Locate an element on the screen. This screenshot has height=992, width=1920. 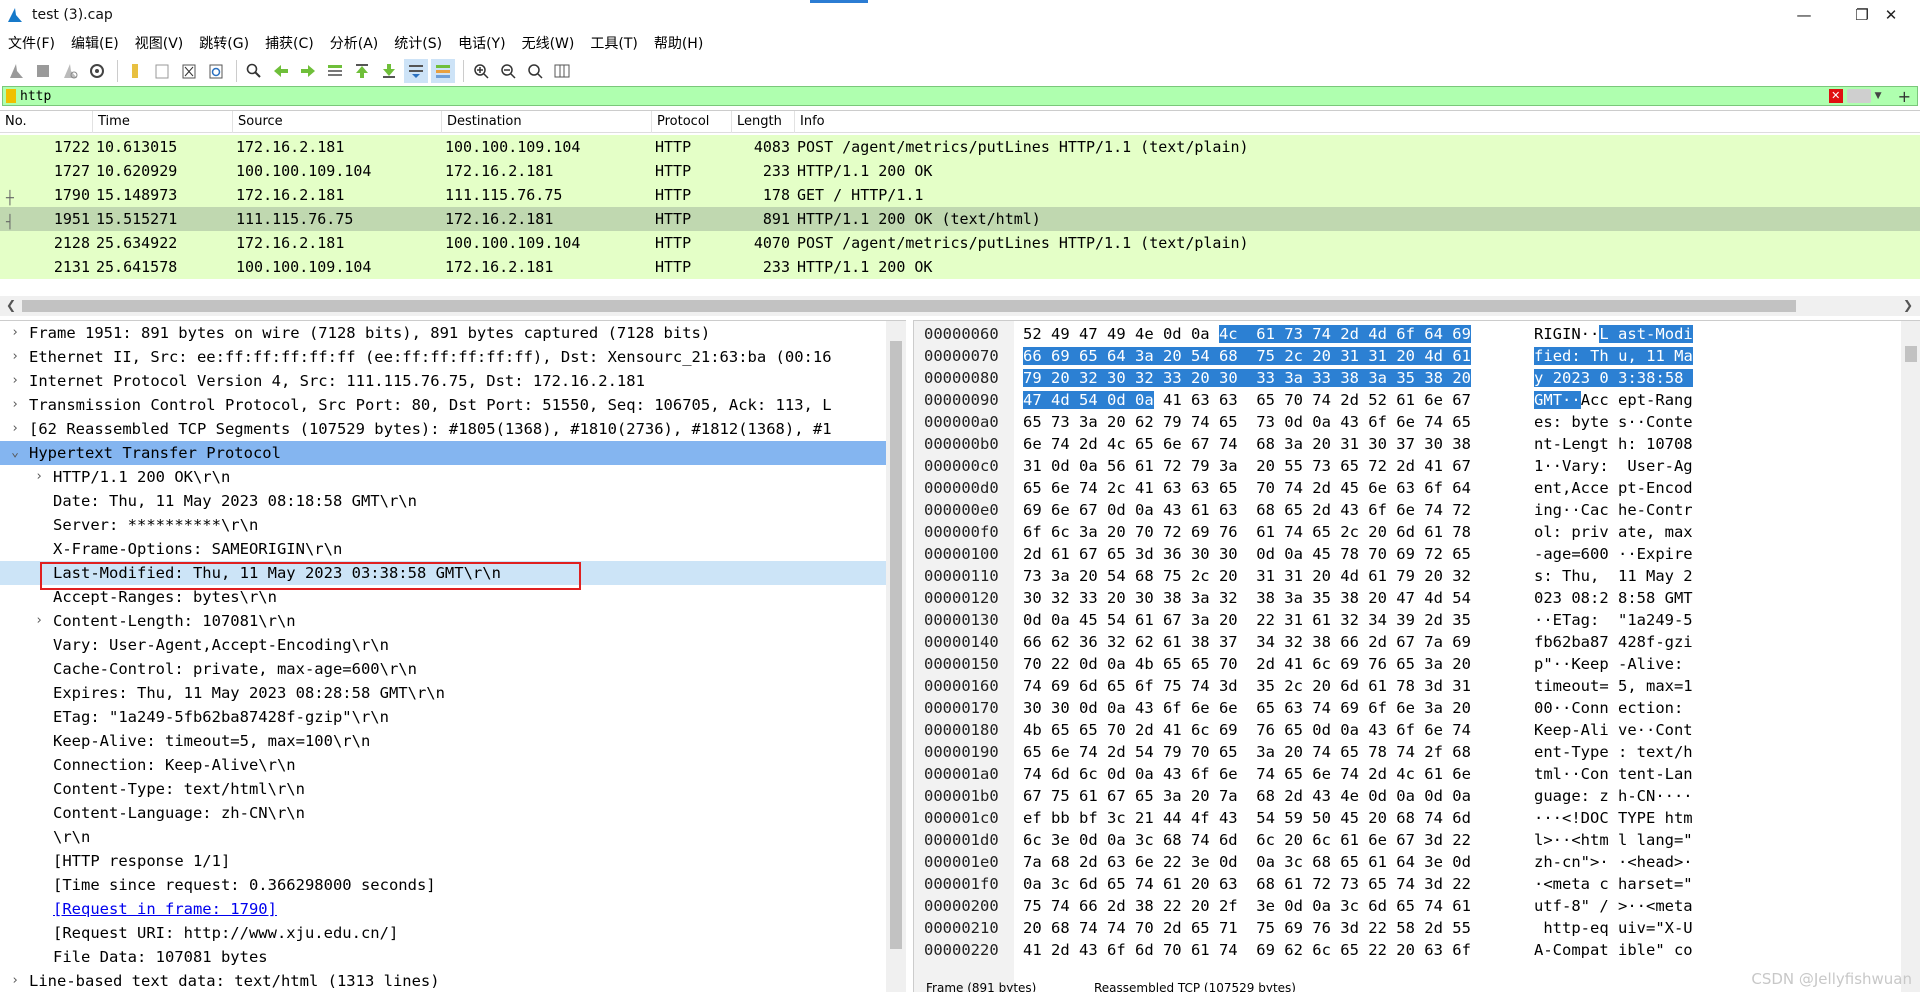
open-file-icon is located at coordinates (135, 71).